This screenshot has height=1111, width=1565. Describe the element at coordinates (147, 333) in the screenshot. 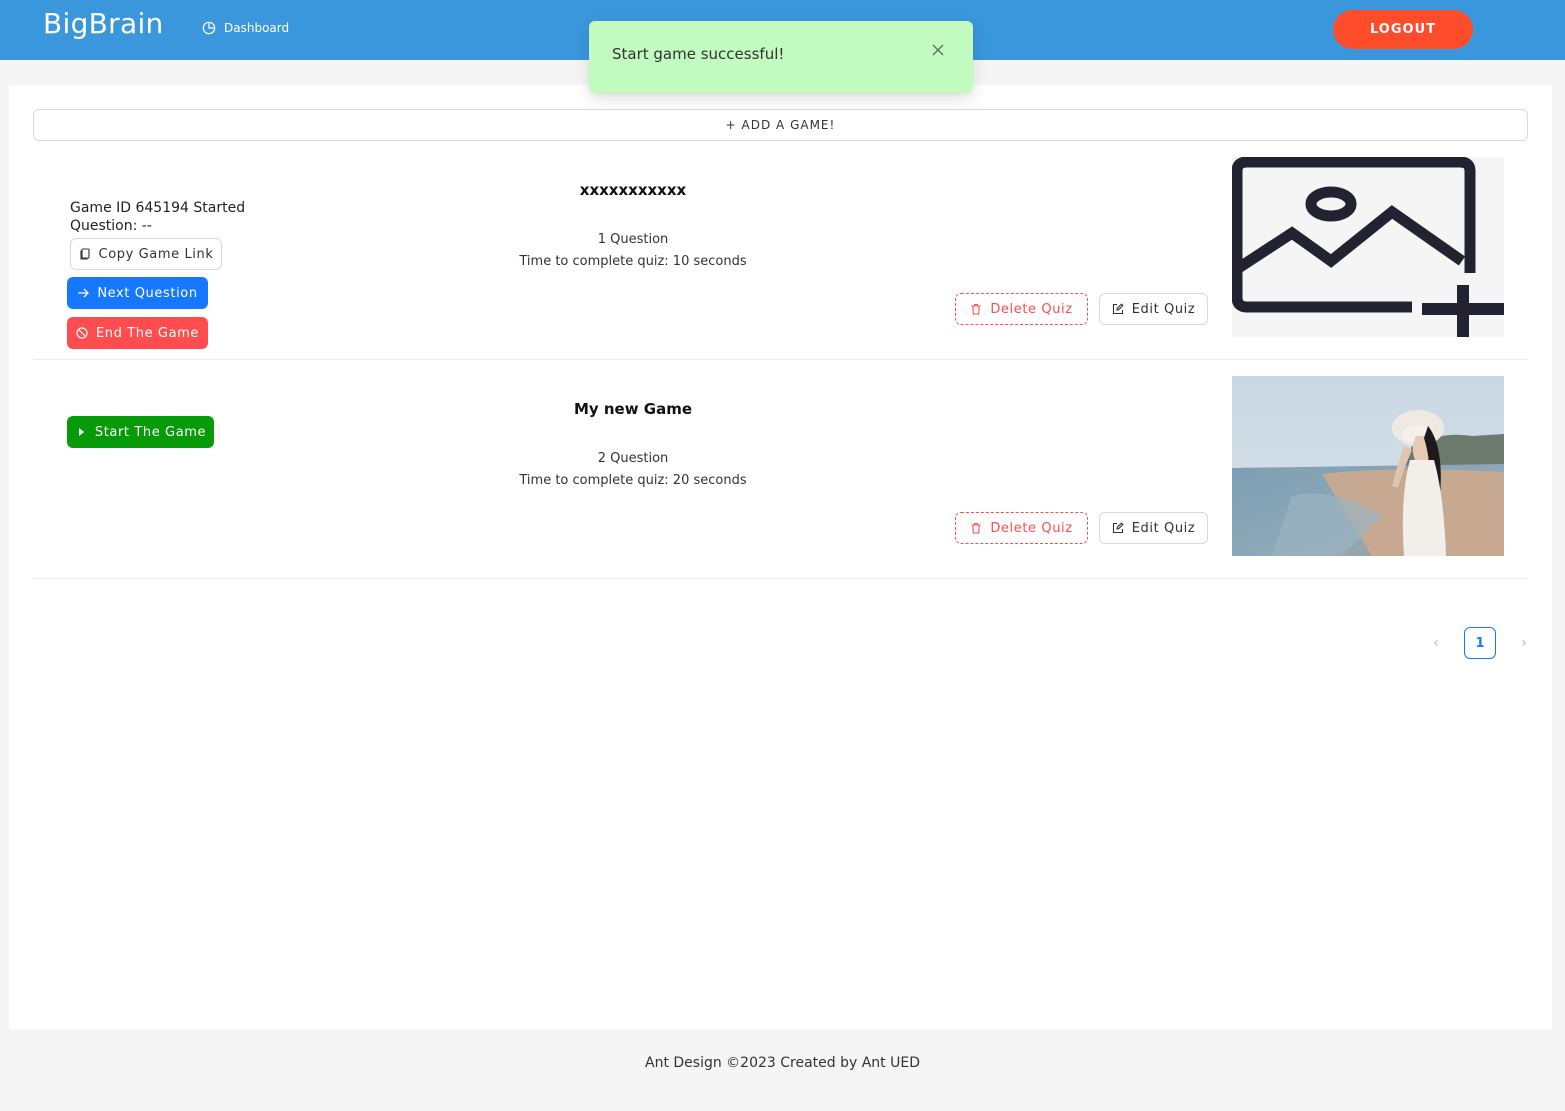

I see `button-label: End The Game` at that location.